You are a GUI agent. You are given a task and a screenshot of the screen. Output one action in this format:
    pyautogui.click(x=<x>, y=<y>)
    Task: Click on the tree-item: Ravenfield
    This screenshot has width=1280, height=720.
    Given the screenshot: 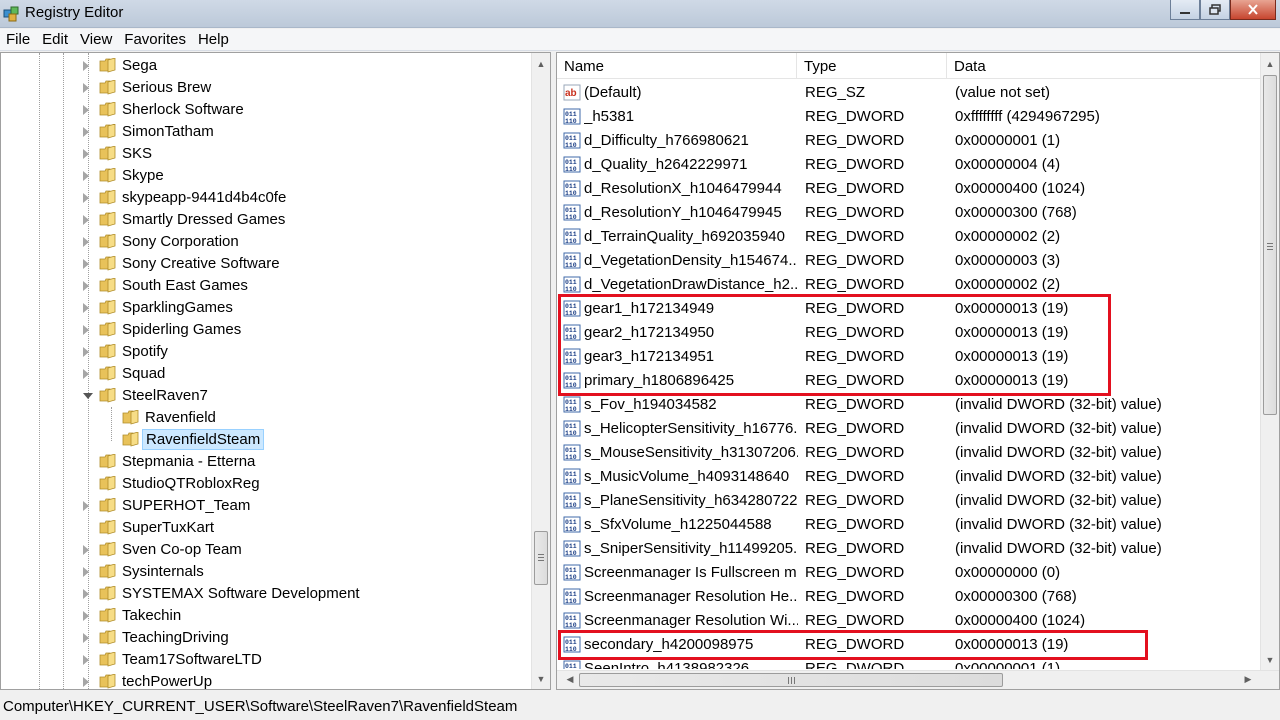 What is the action you would take?
    pyautogui.click(x=266, y=418)
    